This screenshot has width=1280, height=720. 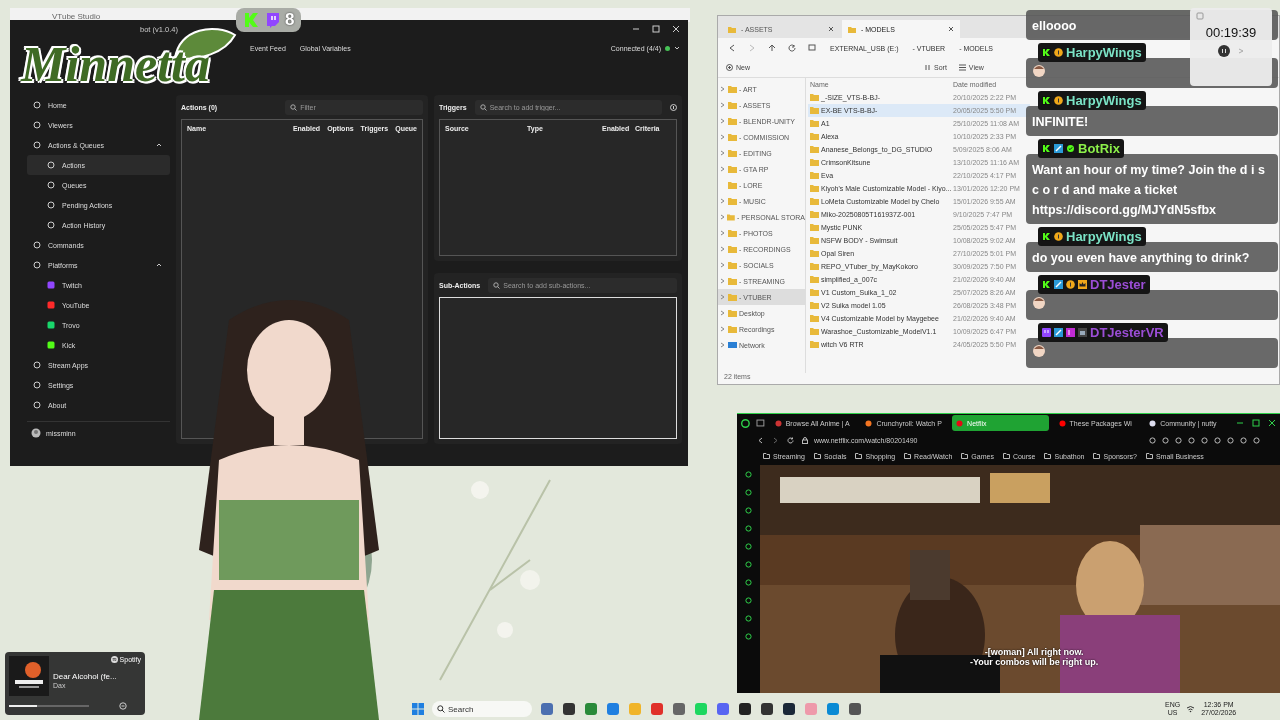 I want to click on message-text: do you even have anything to drink?, so click(x=1141, y=258).